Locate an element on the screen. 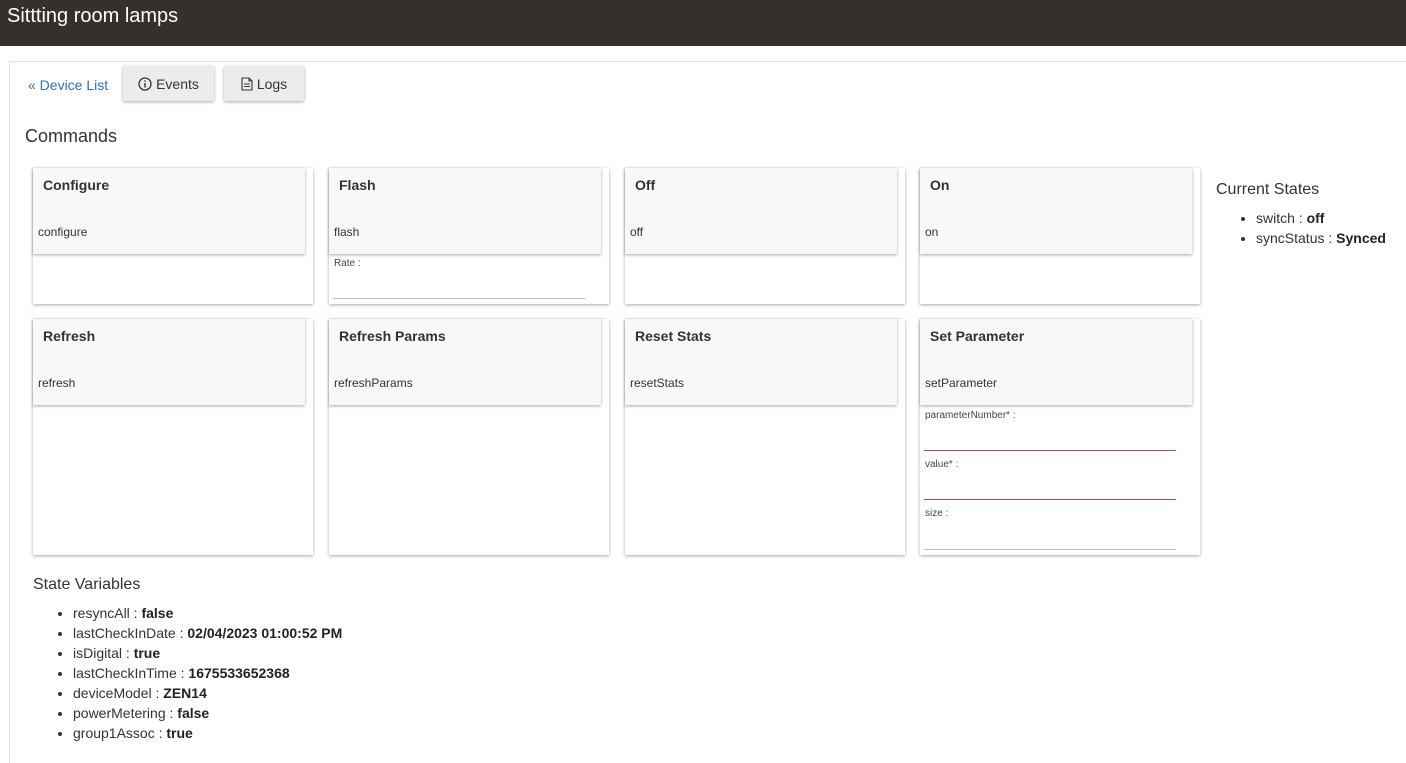 The height and width of the screenshot is (763, 1406). state-item-sync-status: syncStatus : Synced is located at coordinates (1321, 238).